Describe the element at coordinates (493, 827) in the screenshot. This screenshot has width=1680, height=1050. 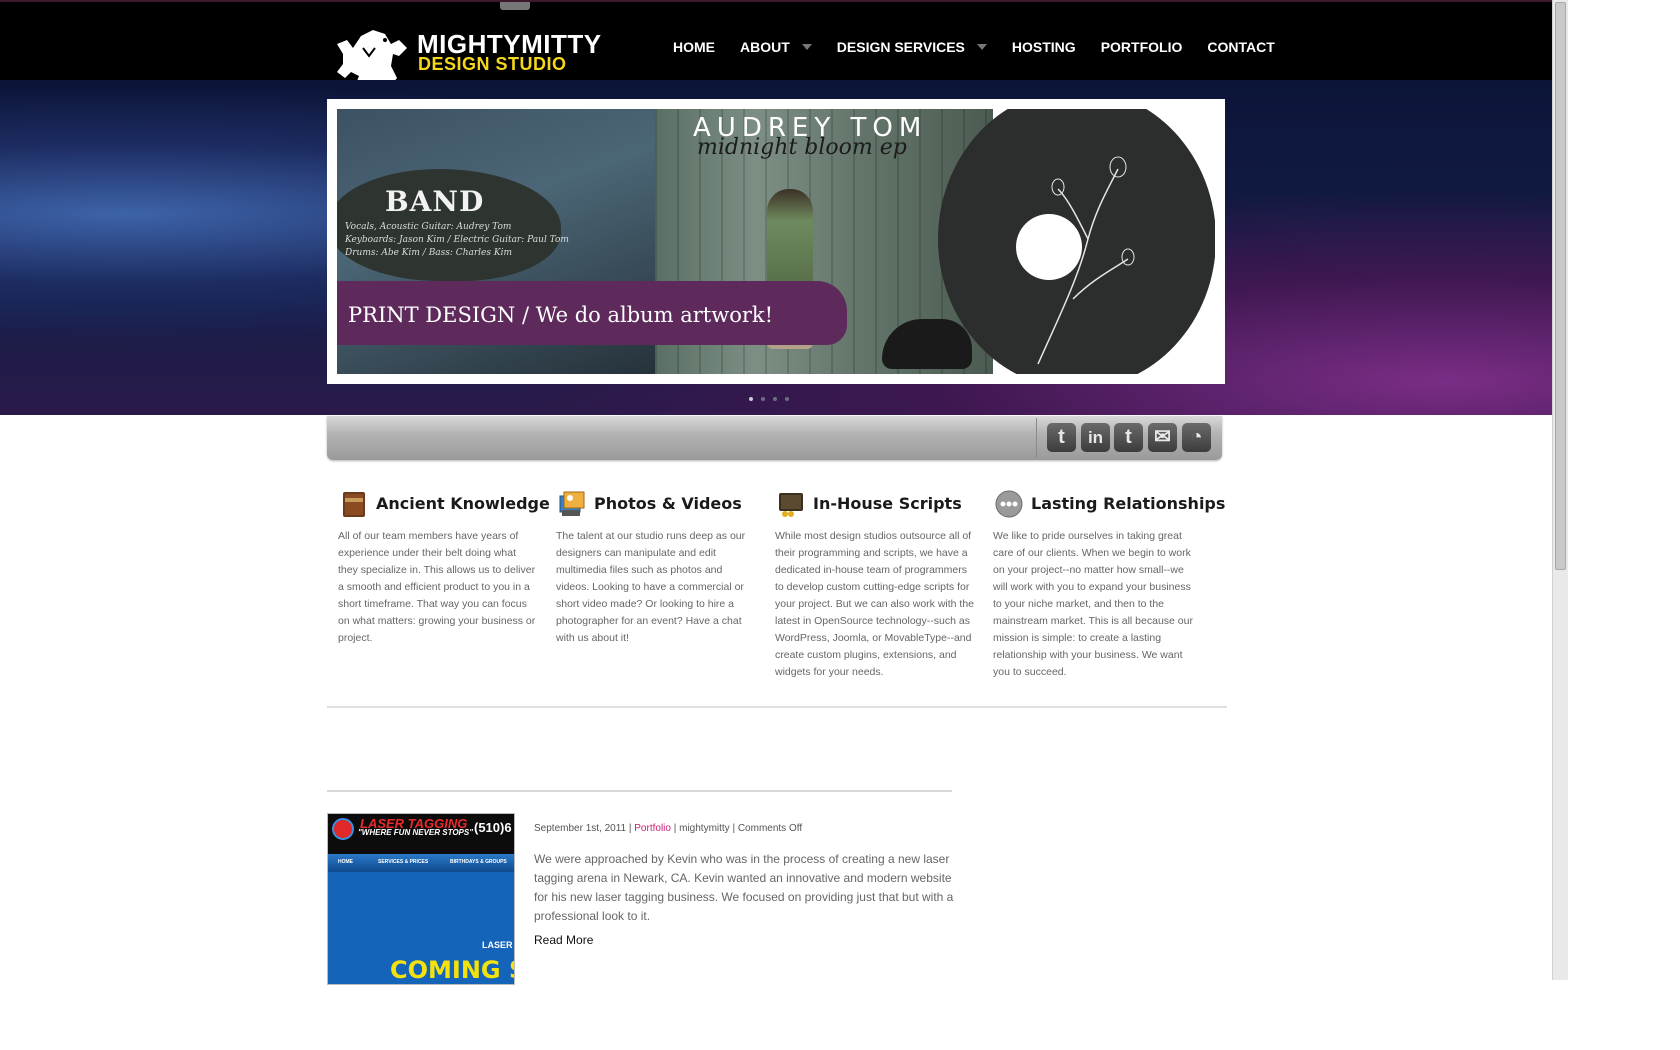
I see `thumb-phone: (510)6` at that location.